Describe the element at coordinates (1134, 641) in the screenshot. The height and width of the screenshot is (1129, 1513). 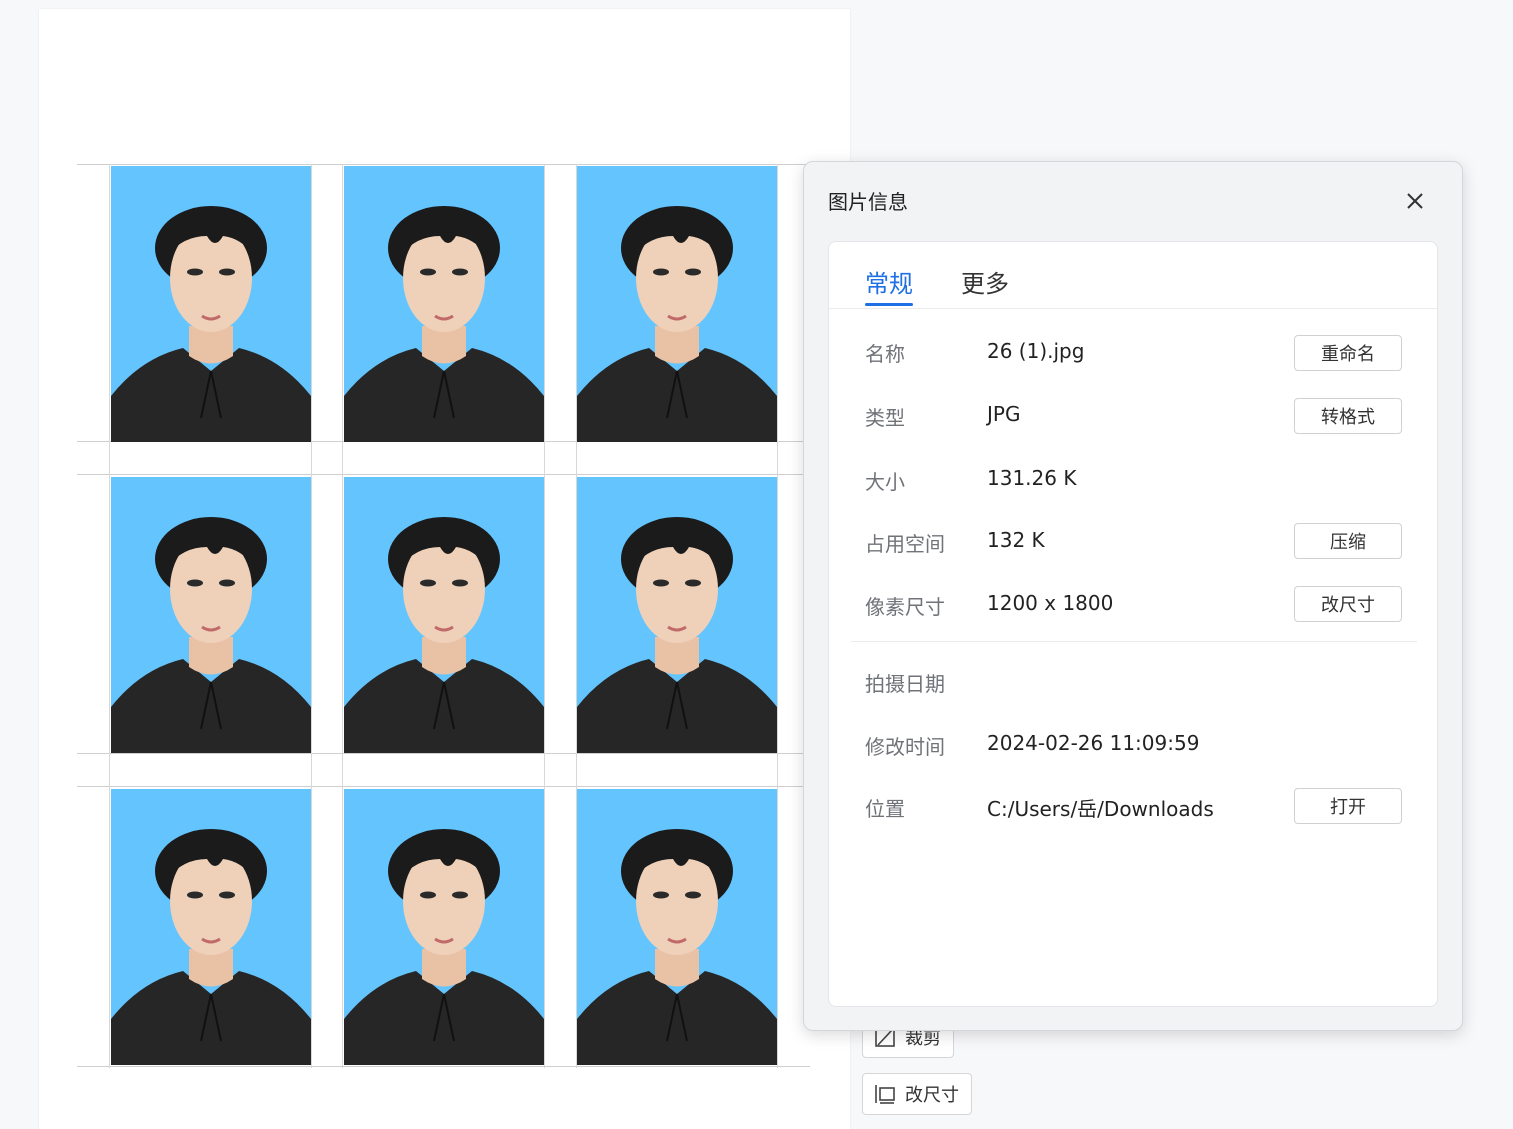
I see `section-divider` at that location.